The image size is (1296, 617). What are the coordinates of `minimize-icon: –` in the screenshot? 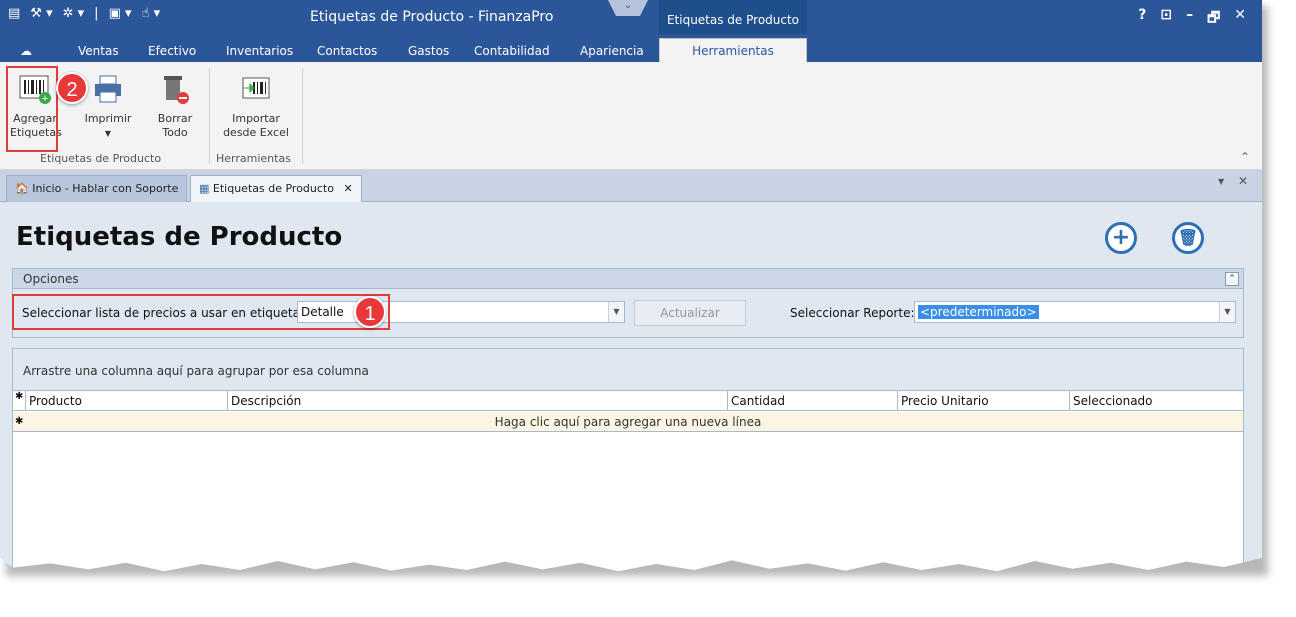 It's located at (1189, 19).